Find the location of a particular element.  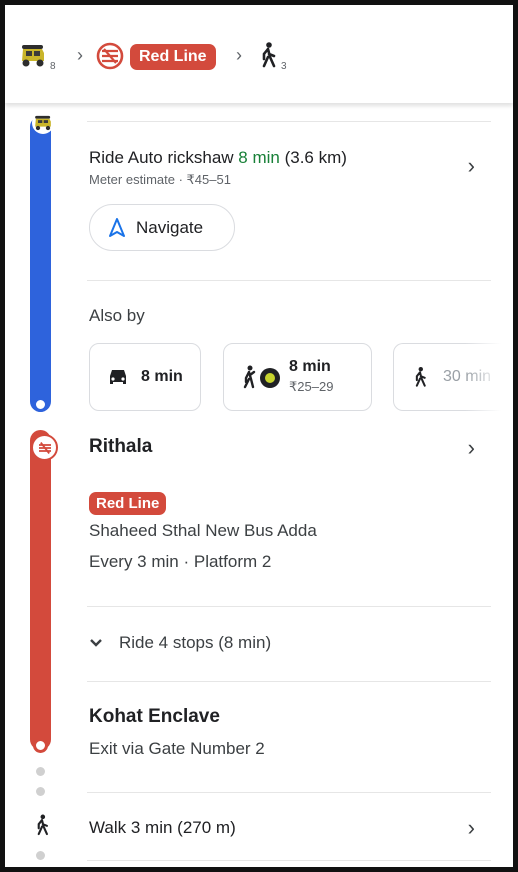

ride-hail-price: ₹25–29 is located at coordinates (311, 386).